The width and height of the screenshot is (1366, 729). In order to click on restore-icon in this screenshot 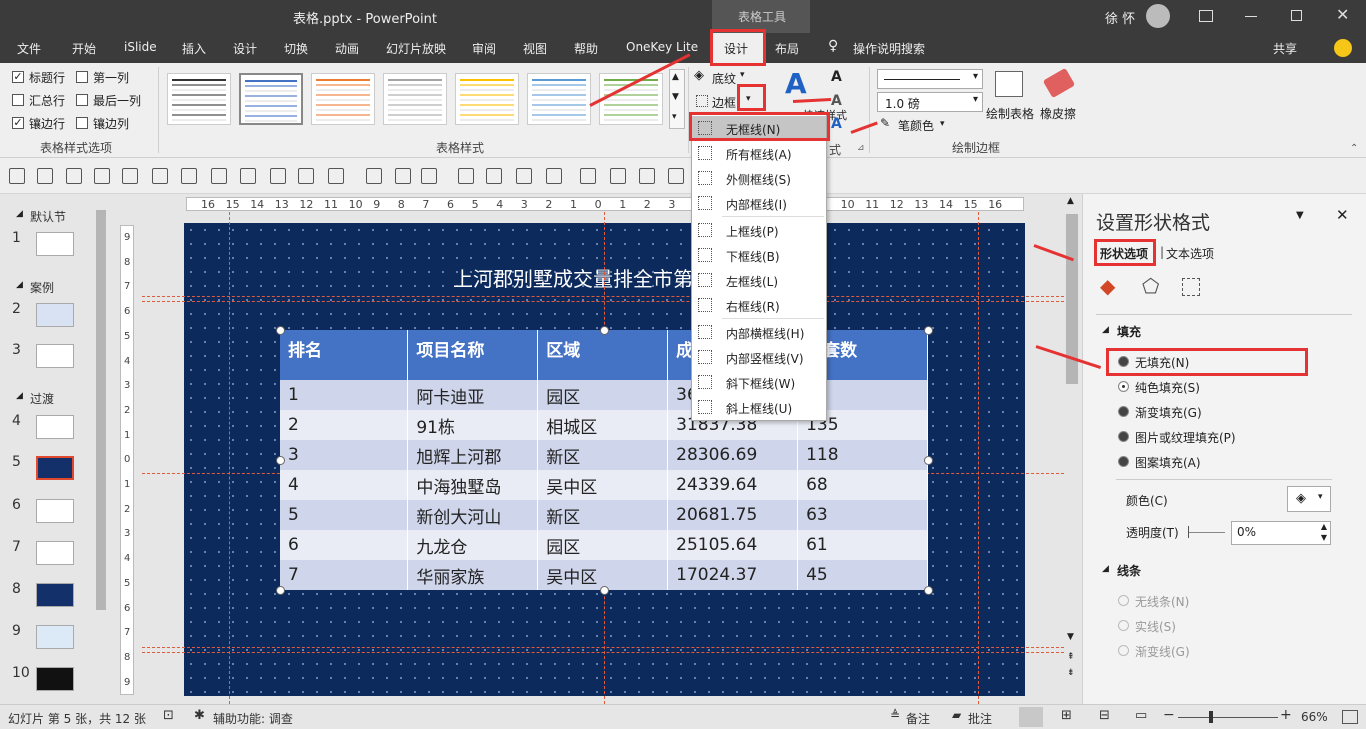, I will do `click(1296, 15)`.